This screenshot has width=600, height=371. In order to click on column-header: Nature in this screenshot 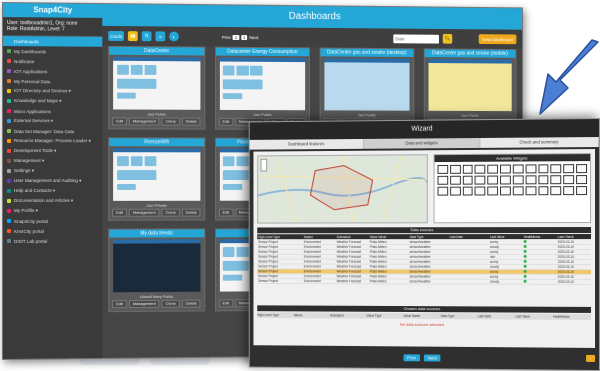, I will do `click(319, 236)`.